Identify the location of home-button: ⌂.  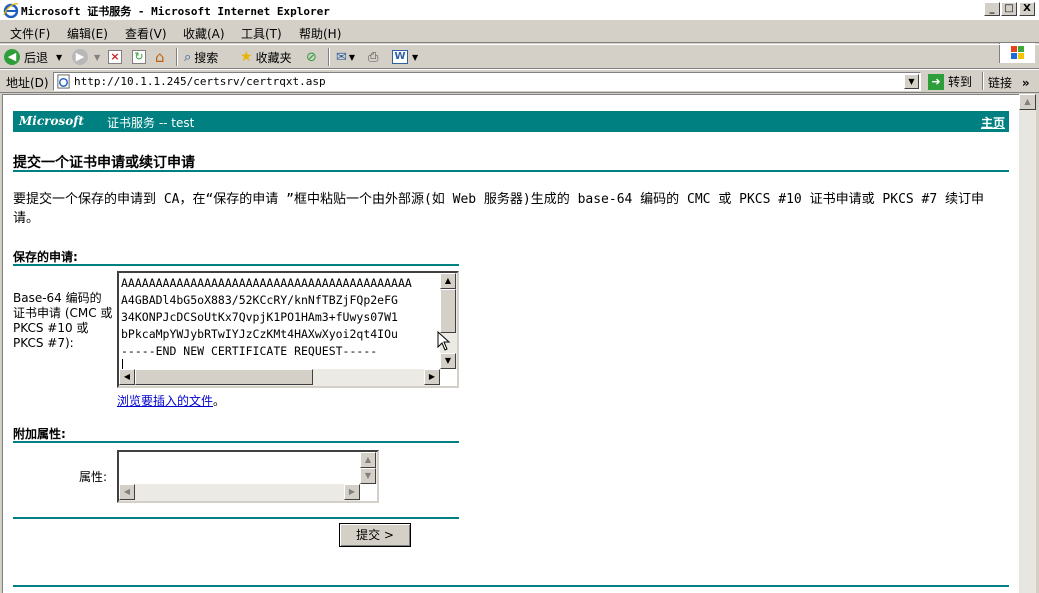
(160, 57).